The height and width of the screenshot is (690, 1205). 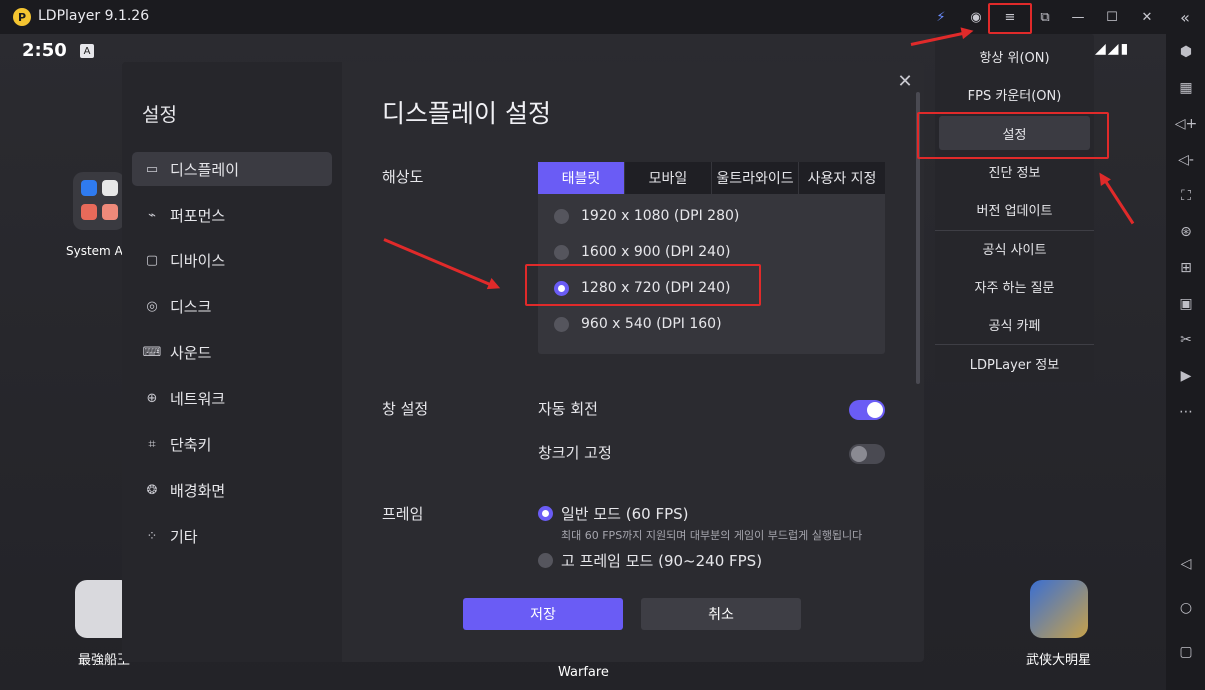 I want to click on save-button: 저장, so click(x=543, y=614).